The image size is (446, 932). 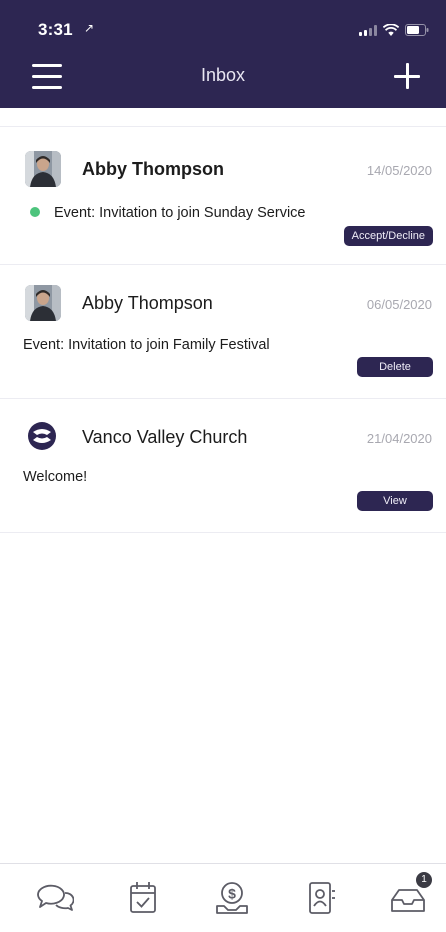 I want to click on church-logo-icon, so click(x=42, y=436).